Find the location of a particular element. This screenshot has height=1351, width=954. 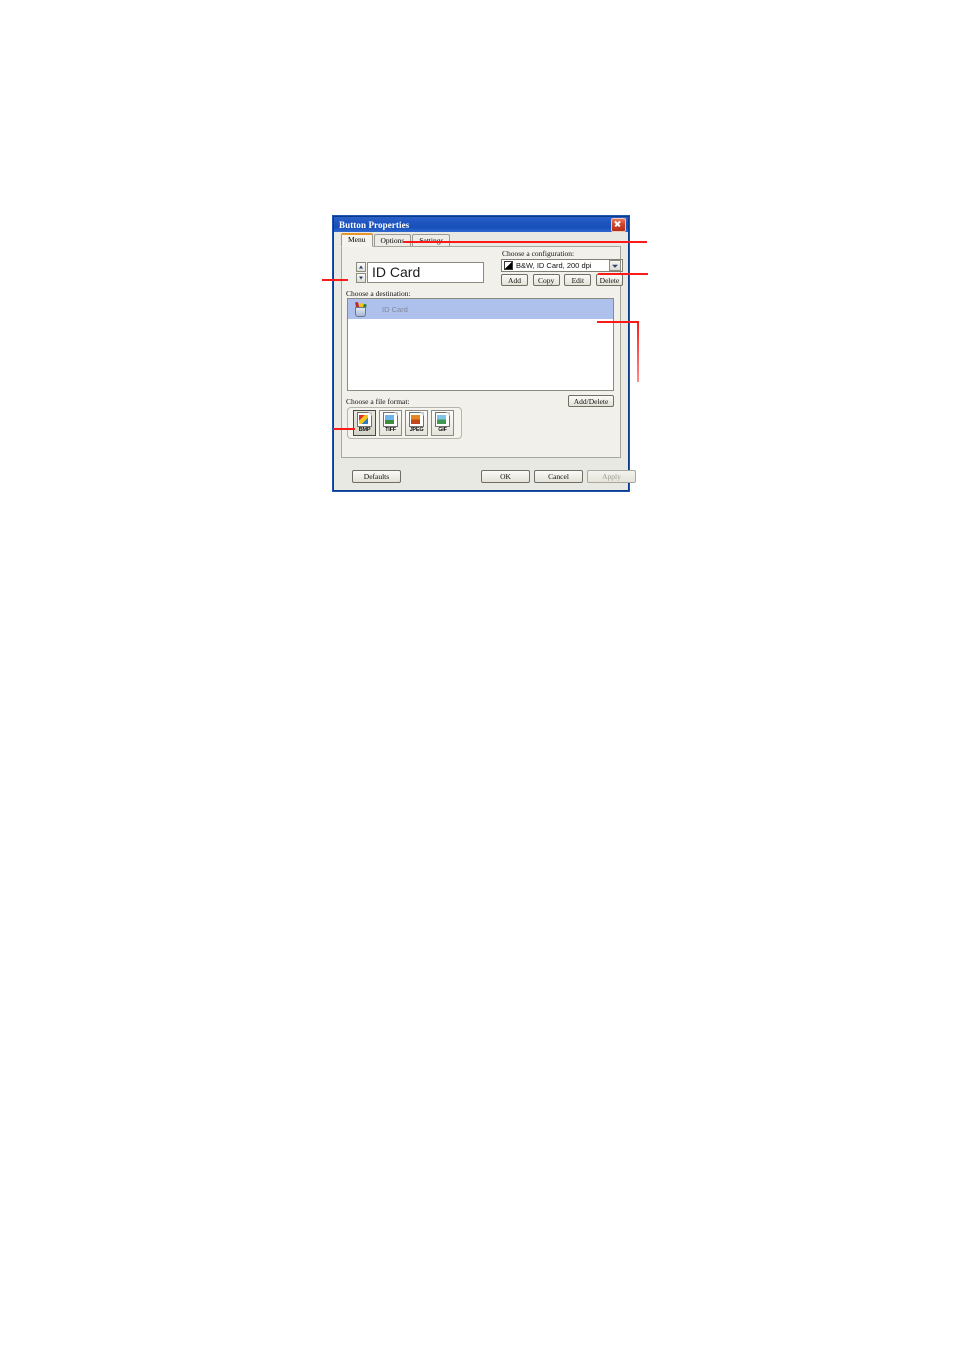

file-format-tiff-label: TIFF is located at coordinates (390, 430).